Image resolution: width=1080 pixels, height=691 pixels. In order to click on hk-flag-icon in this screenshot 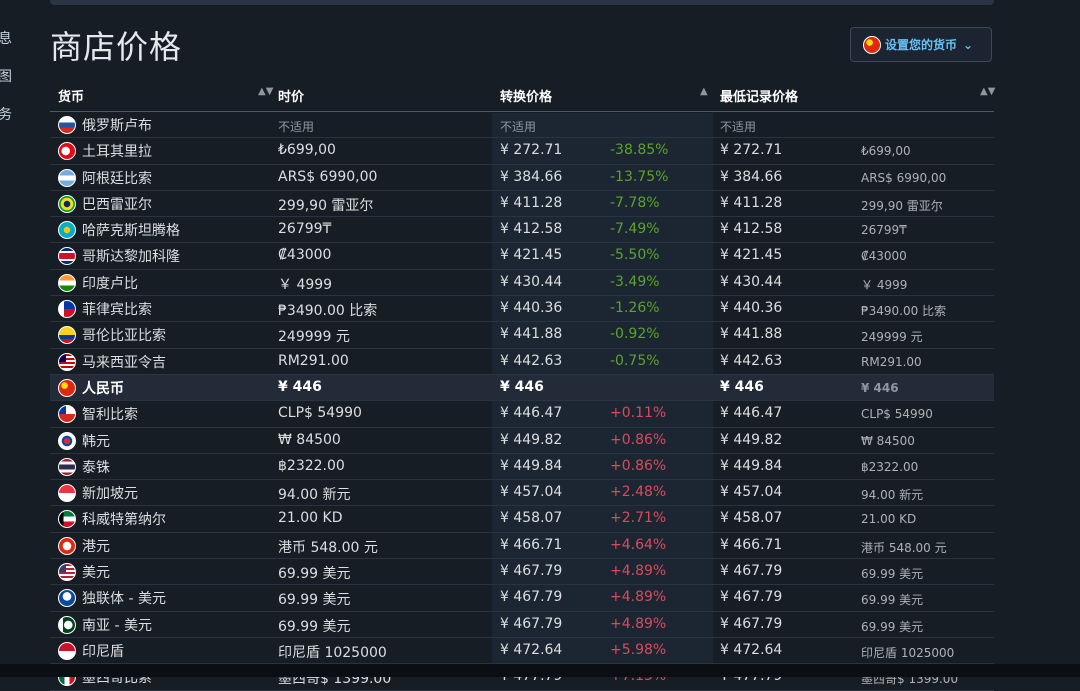, I will do `click(67, 545)`.